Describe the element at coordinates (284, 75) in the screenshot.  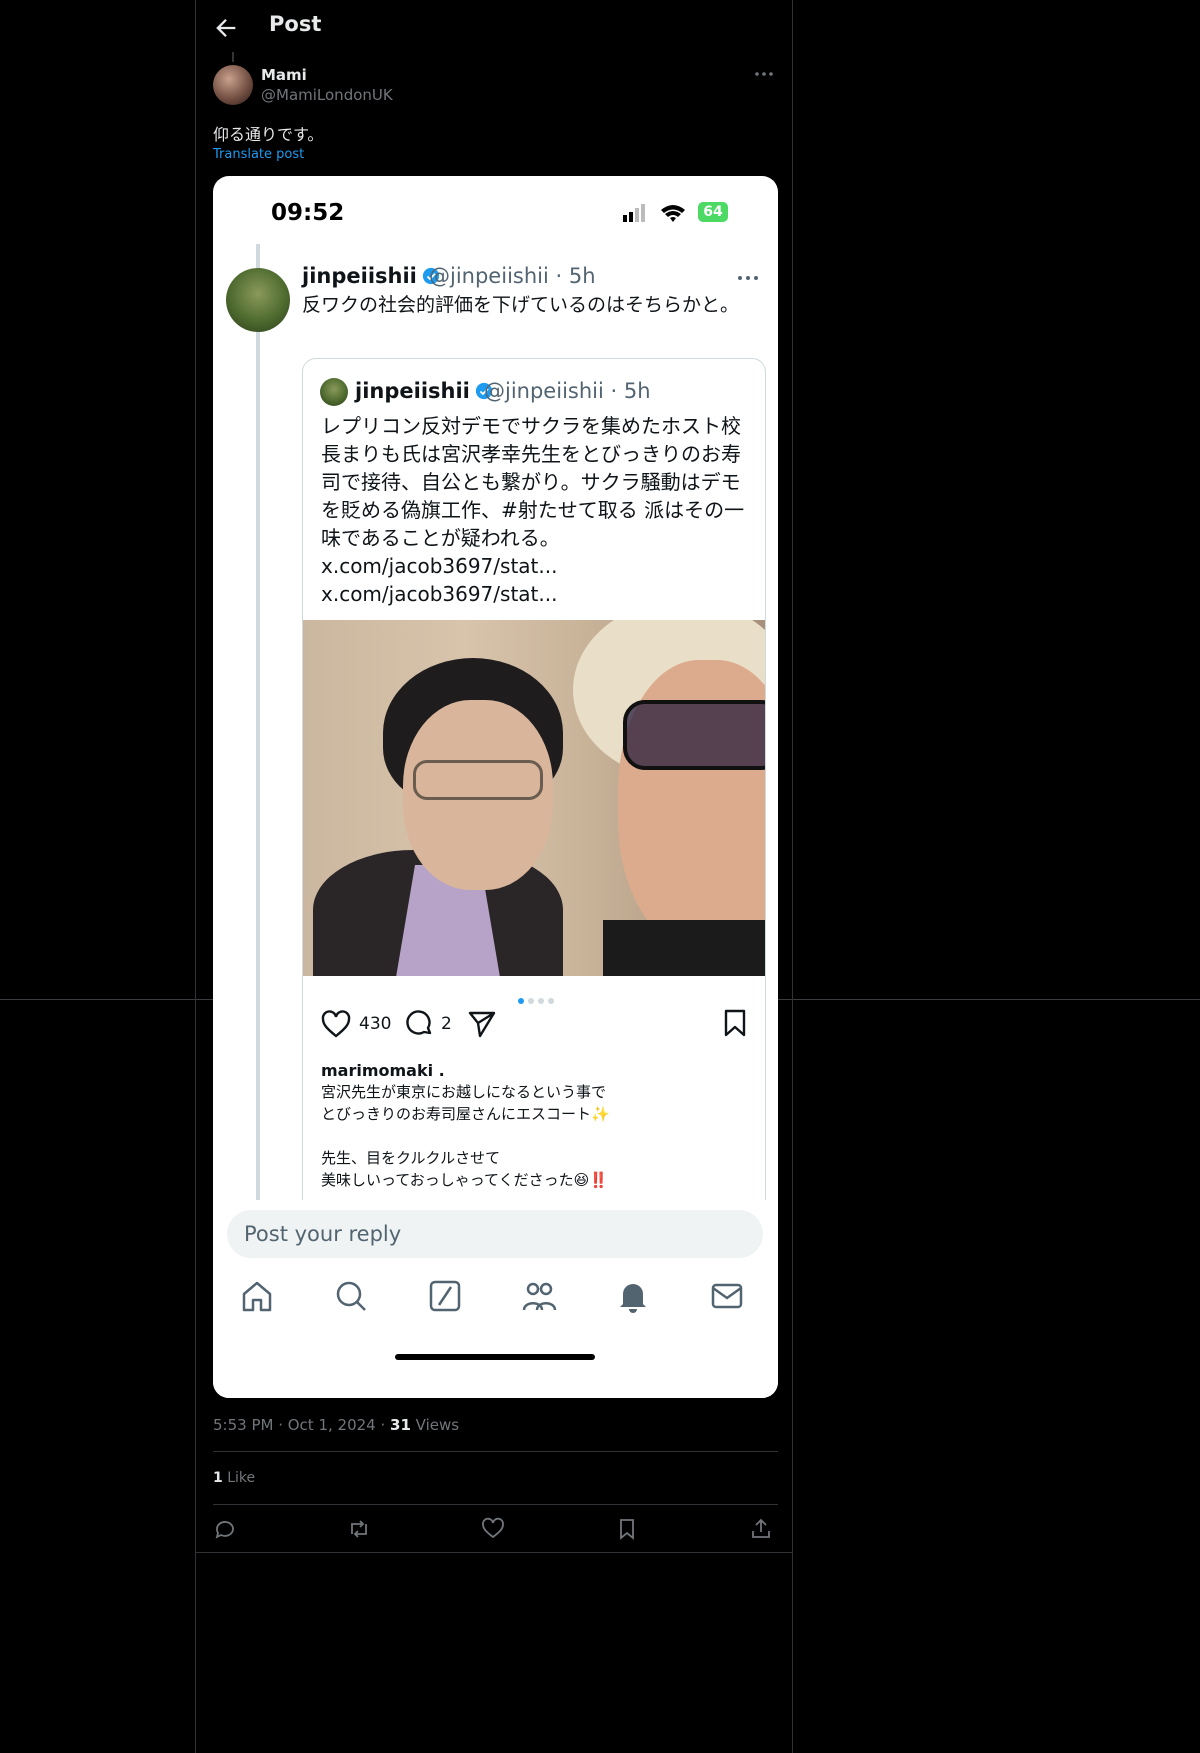
I see `author-name: Mami` at that location.